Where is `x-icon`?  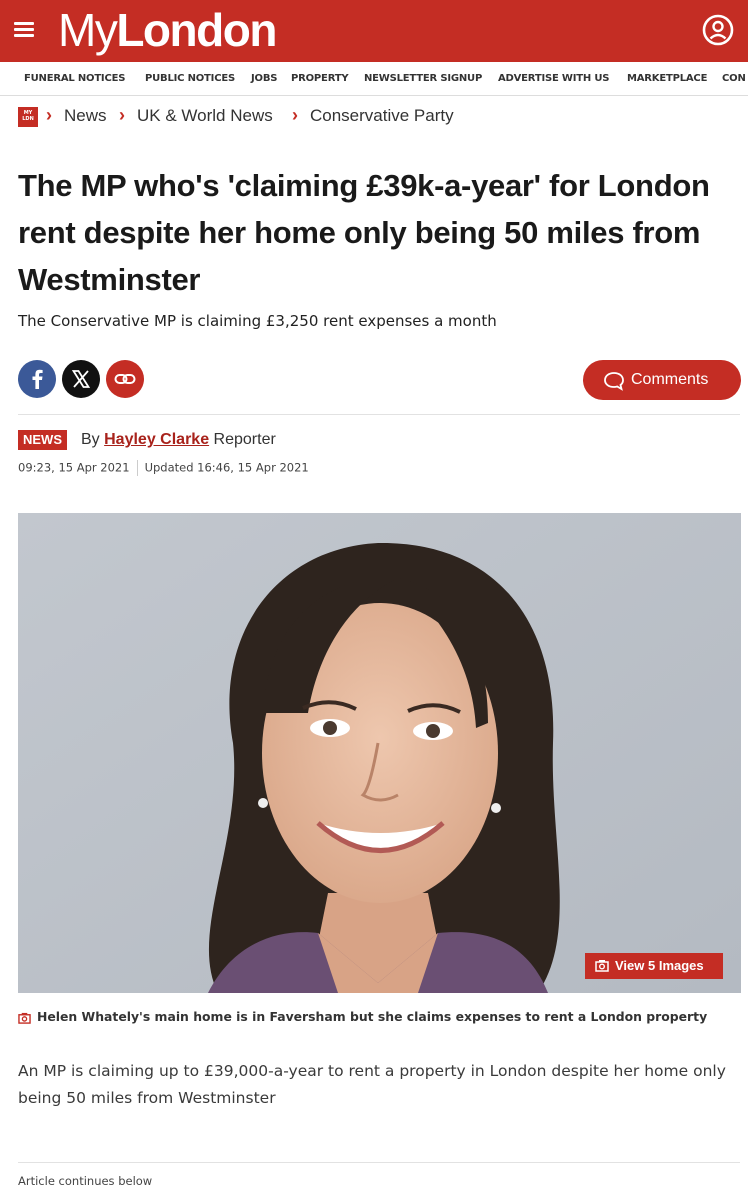 x-icon is located at coordinates (81, 379).